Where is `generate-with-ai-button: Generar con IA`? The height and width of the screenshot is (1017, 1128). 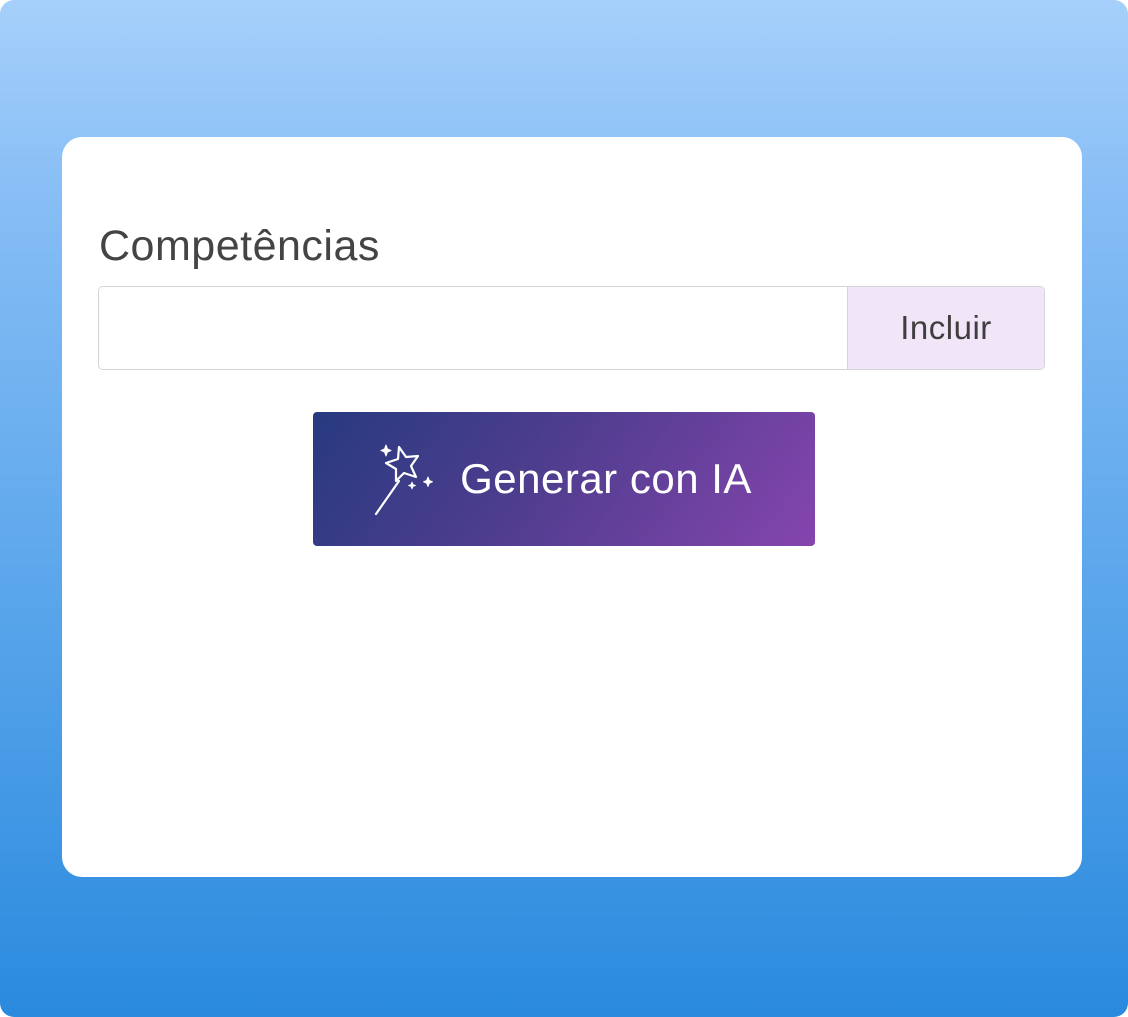 generate-with-ai-button: Generar con IA is located at coordinates (564, 479).